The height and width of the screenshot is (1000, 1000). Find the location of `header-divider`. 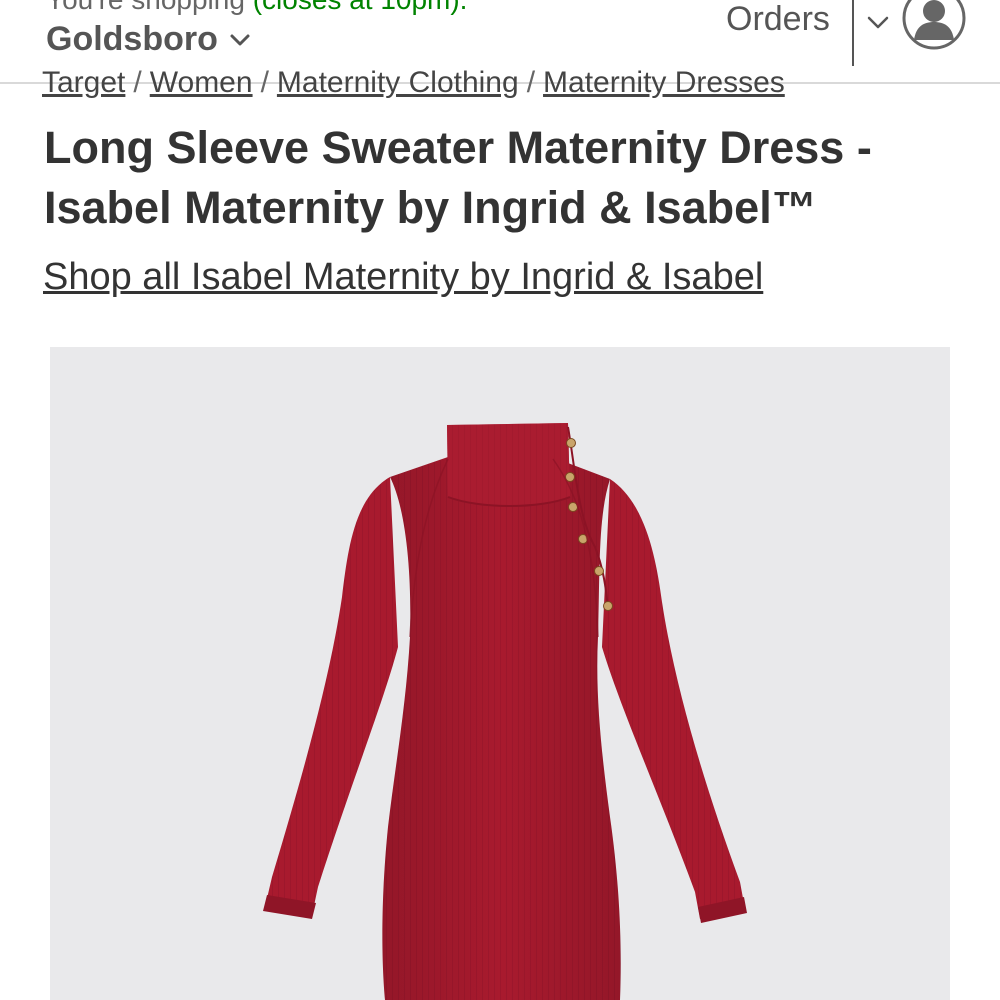

header-divider is located at coordinates (853, 33).